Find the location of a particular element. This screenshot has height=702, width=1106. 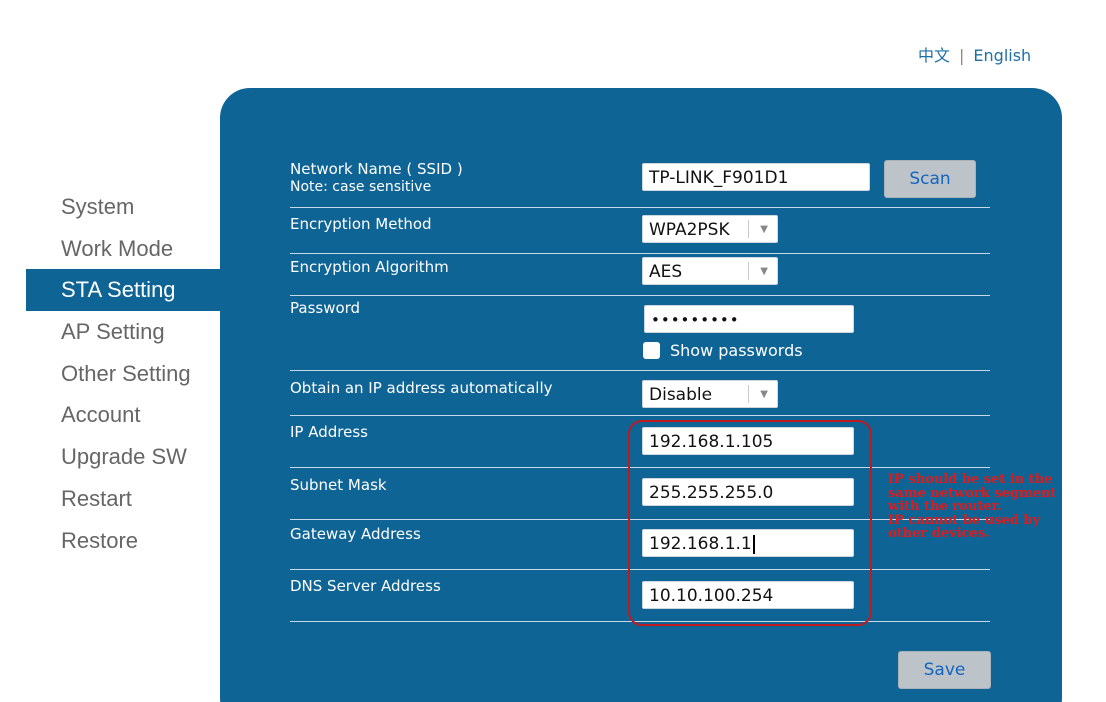

lang-chinese-link: 中文 is located at coordinates (934, 55).